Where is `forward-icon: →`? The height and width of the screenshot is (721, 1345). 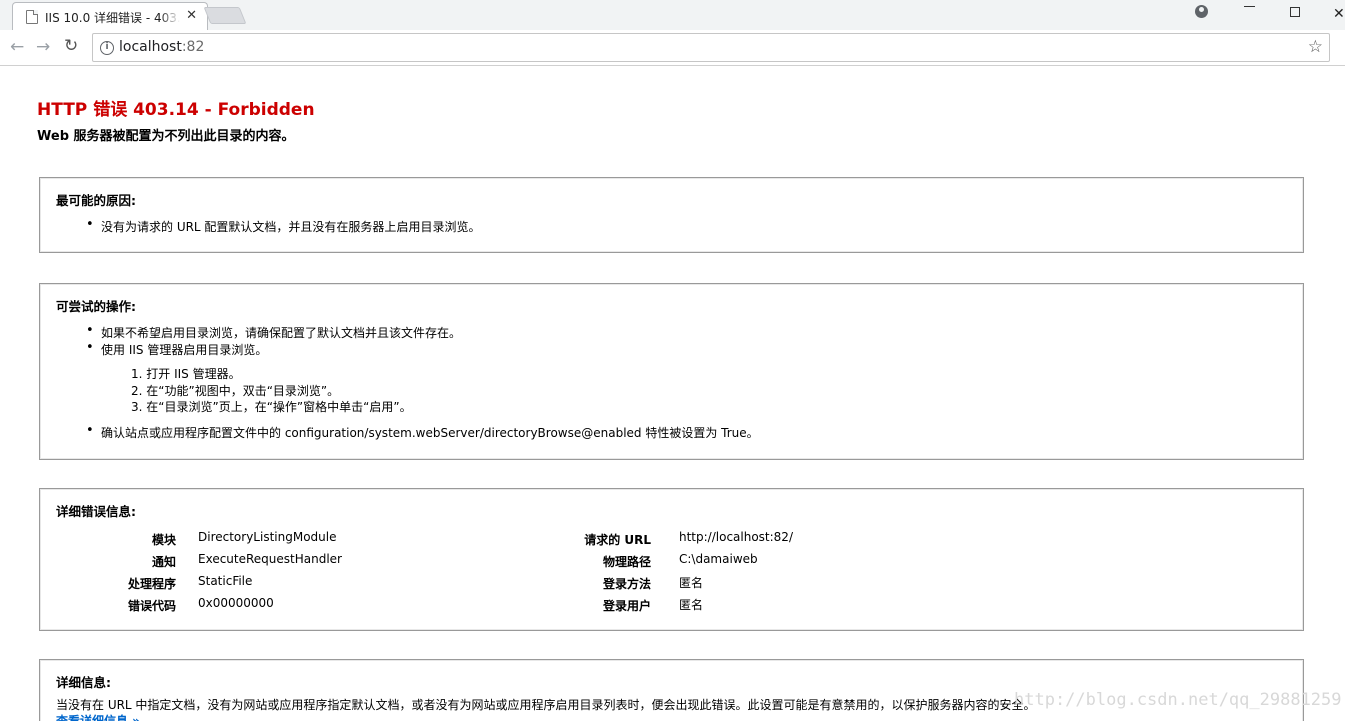 forward-icon: → is located at coordinates (43, 47).